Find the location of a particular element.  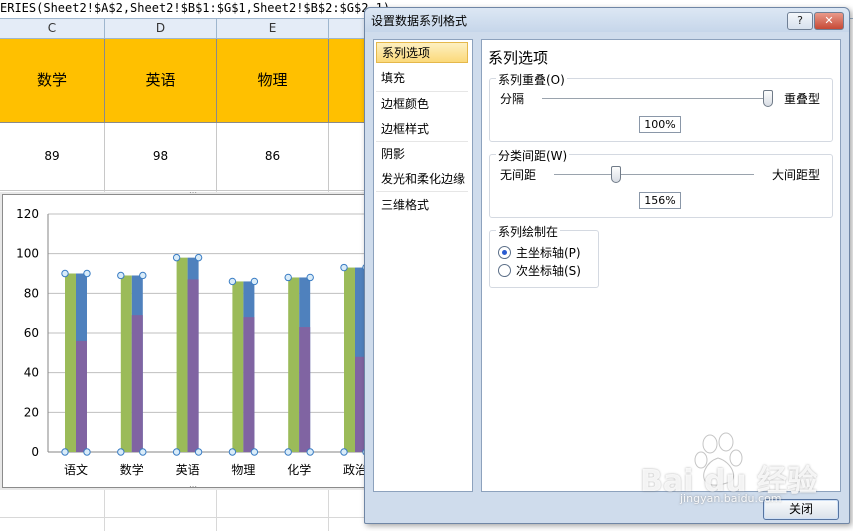

overlap-label: 系列重叠(O) is located at coordinates (531, 79).